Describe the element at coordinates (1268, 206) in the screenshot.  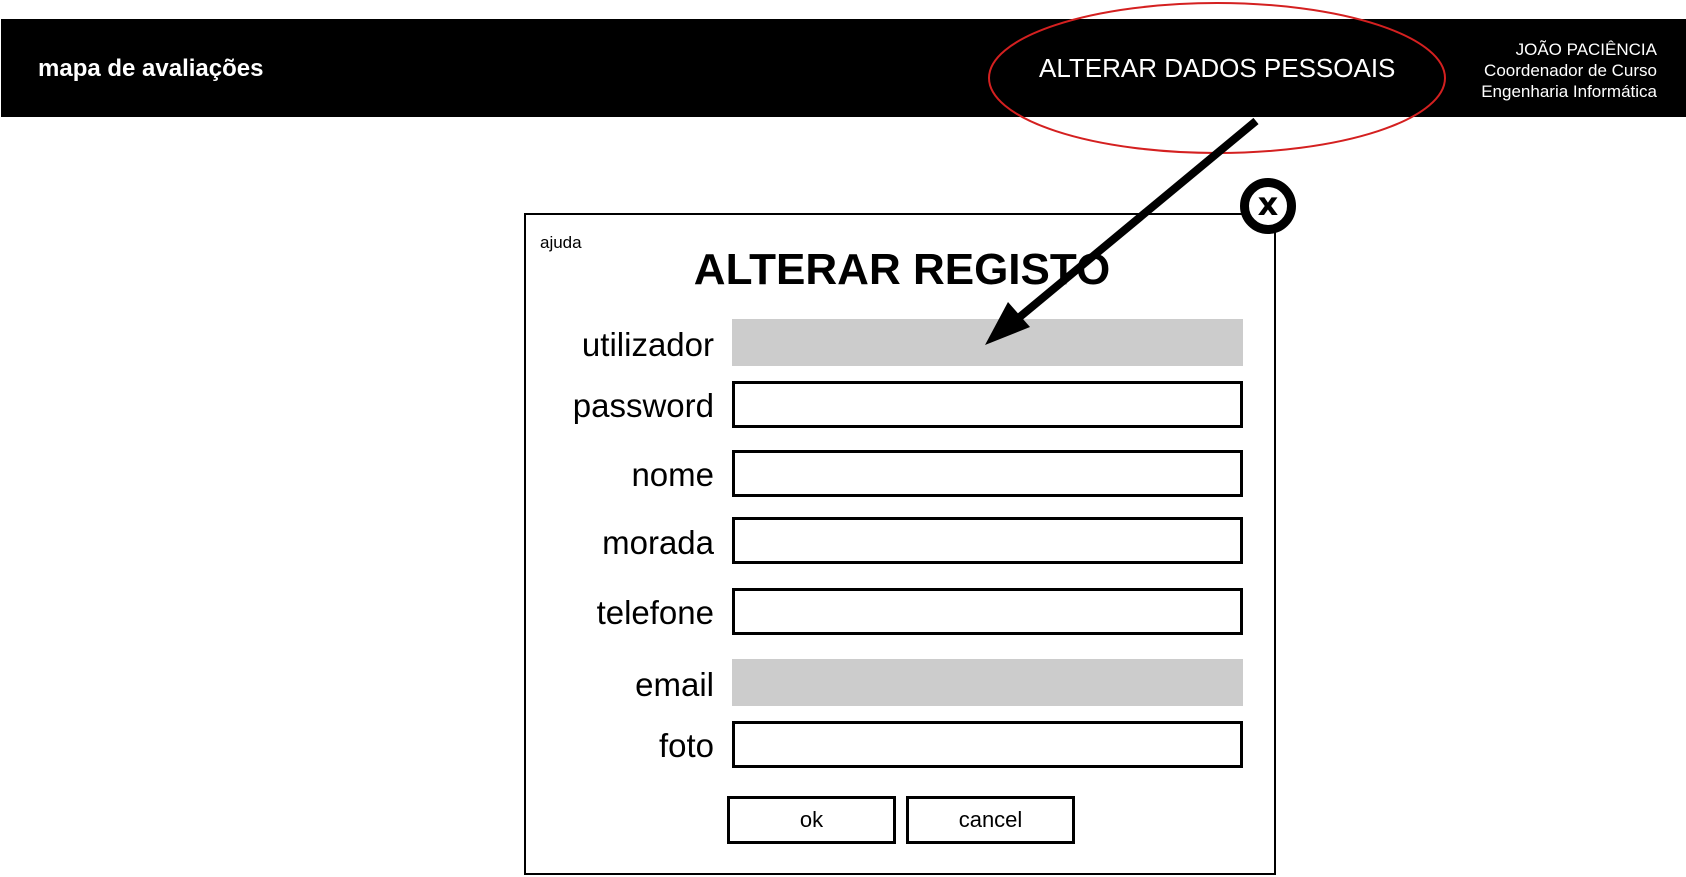
I see `close-icon: x` at that location.